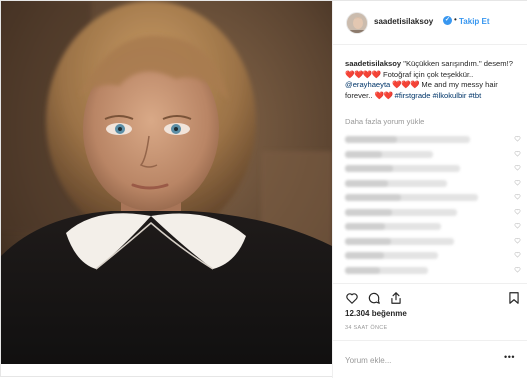 This screenshot has height=378, width=527. What do you see at coordinates (428, 74) in the screenshot?
I see `caption-text-2: Fotoğraf için çok teşekkür..` at bounding box center [428, 74].